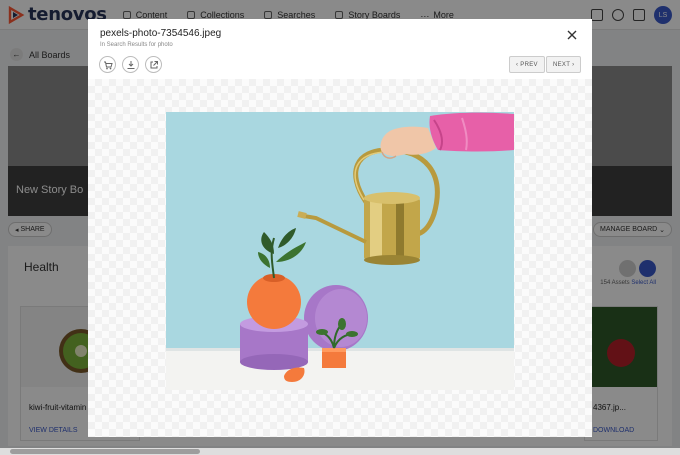  What do you see at coordinates (340, 451) in the screenshot?
I see `horizontal-scrollbar` at bounding box center [340, 451].